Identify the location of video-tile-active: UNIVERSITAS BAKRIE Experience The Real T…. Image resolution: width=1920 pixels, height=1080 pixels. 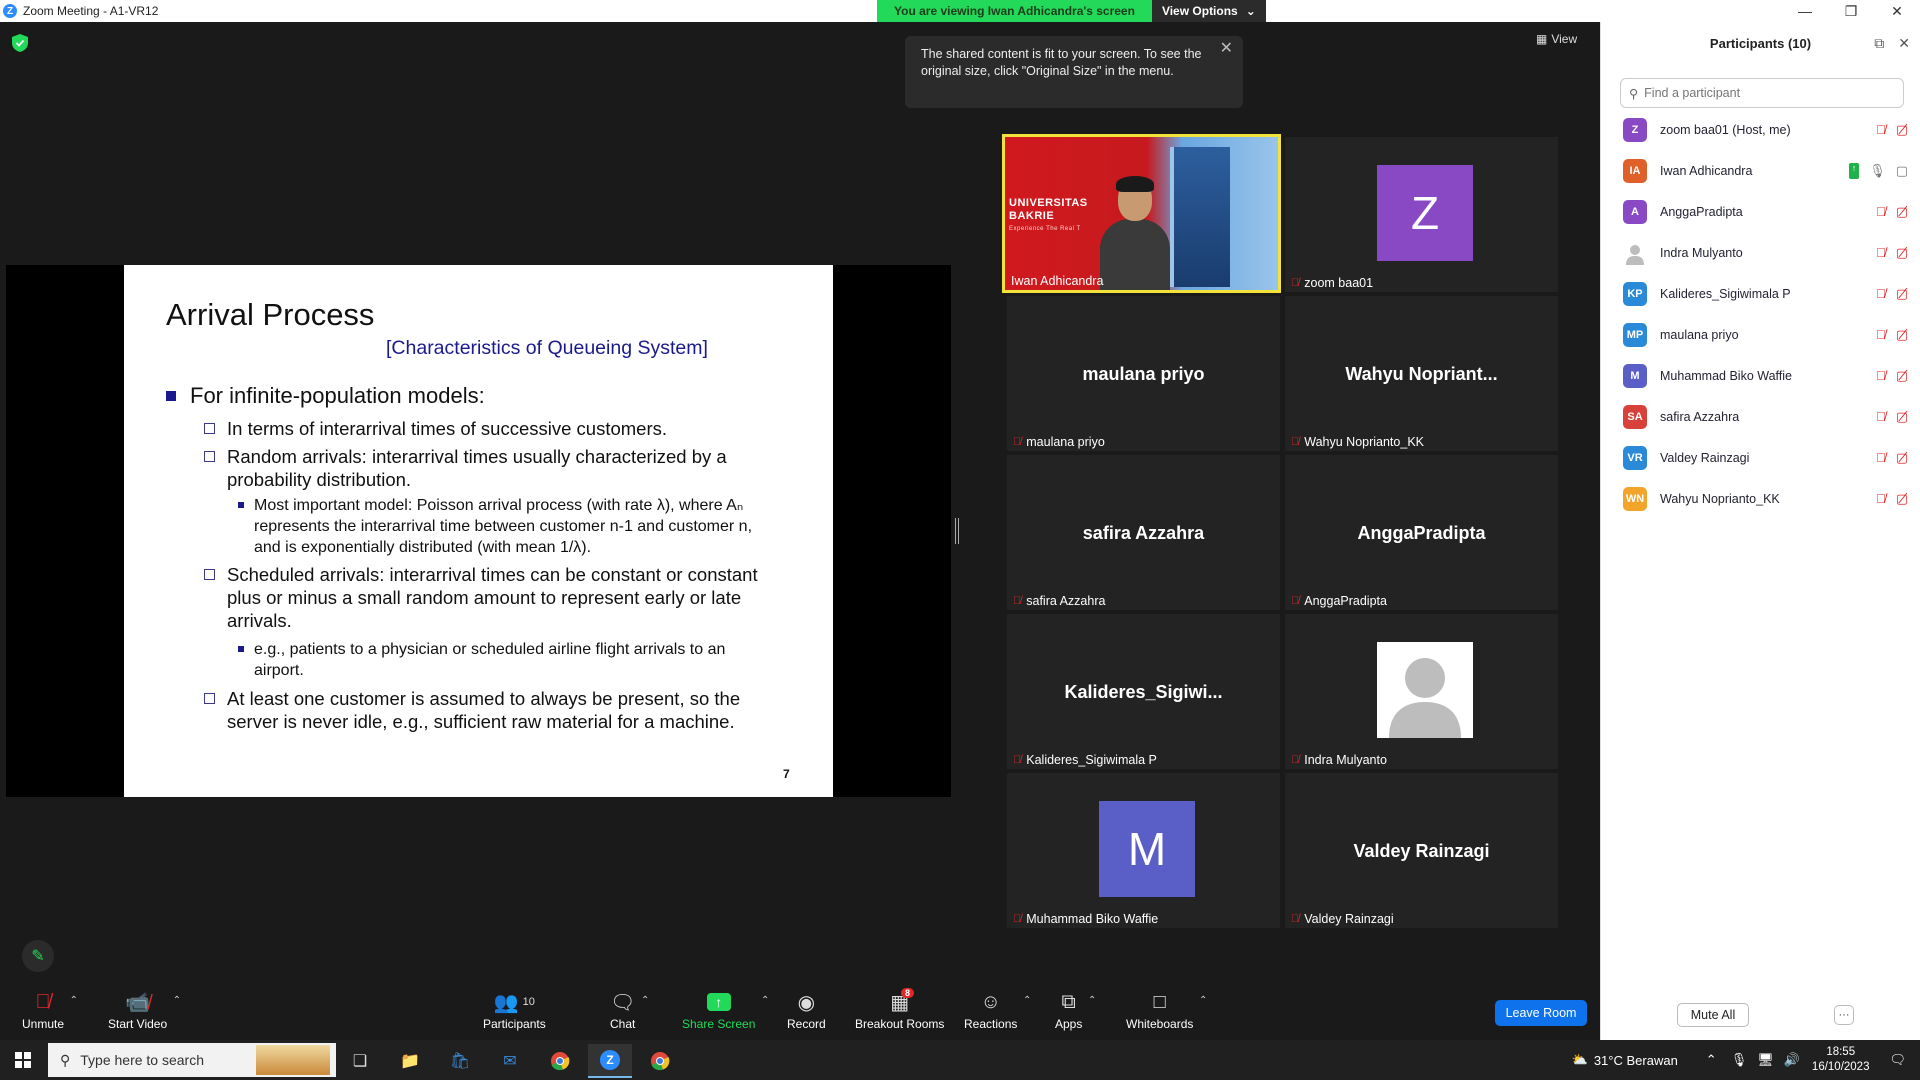
(1141, 213).